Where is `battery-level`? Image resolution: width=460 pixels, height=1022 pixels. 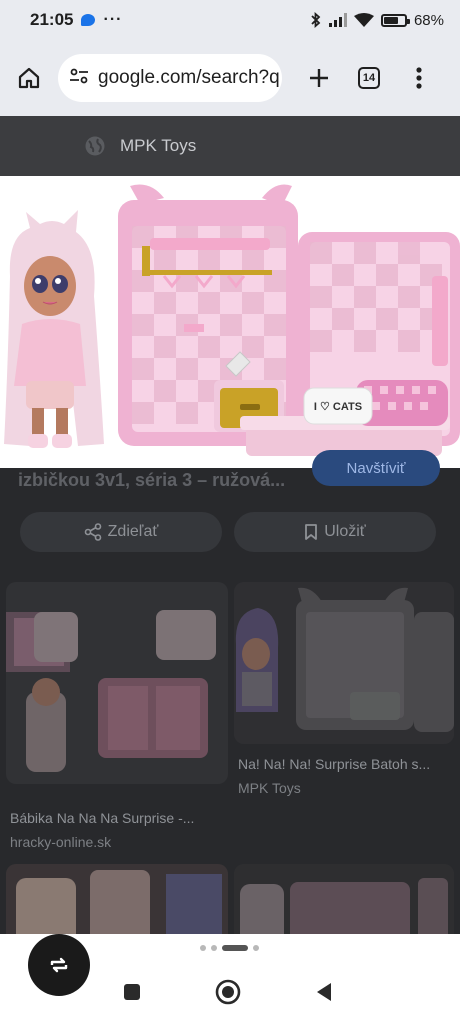
battery-level is located at coordinates (390, 20).